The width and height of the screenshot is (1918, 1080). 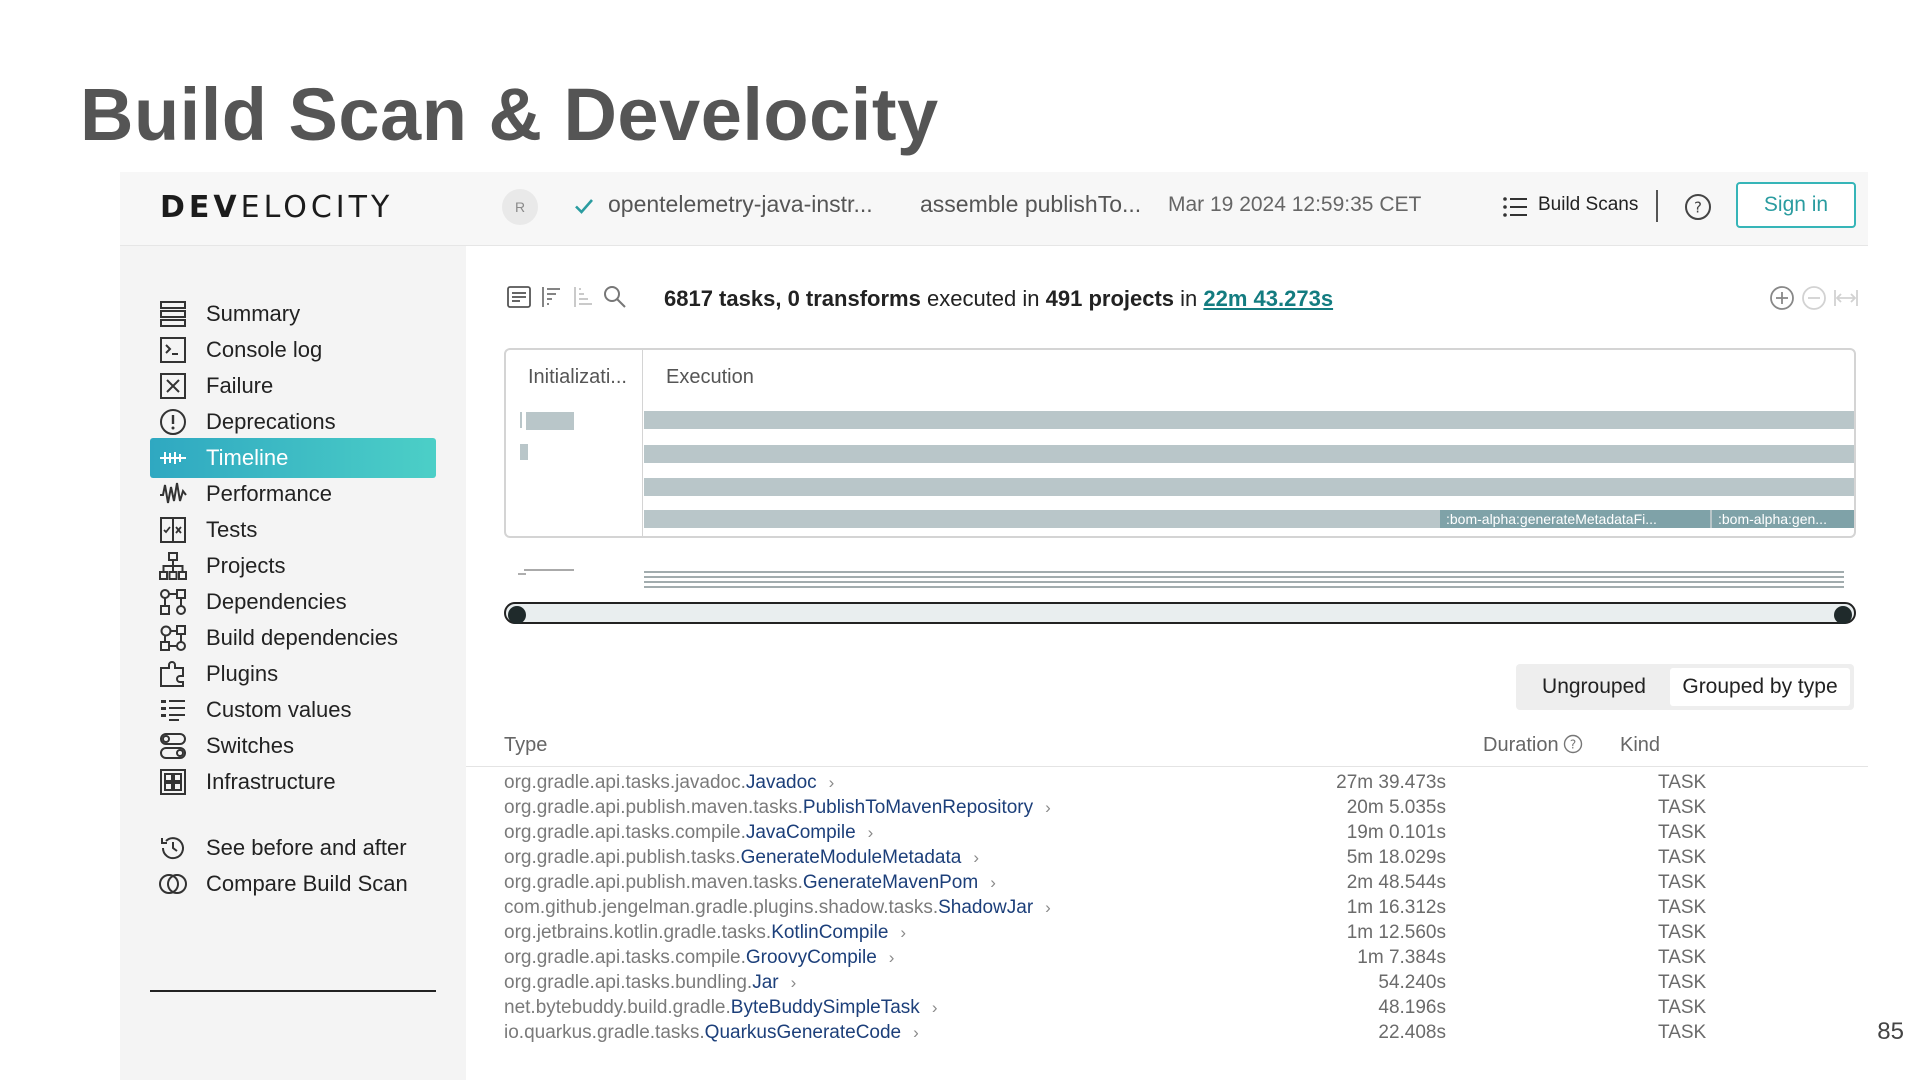 I want to click on duration-cell: 1m 12.560s, so click(x=1396, y=932).